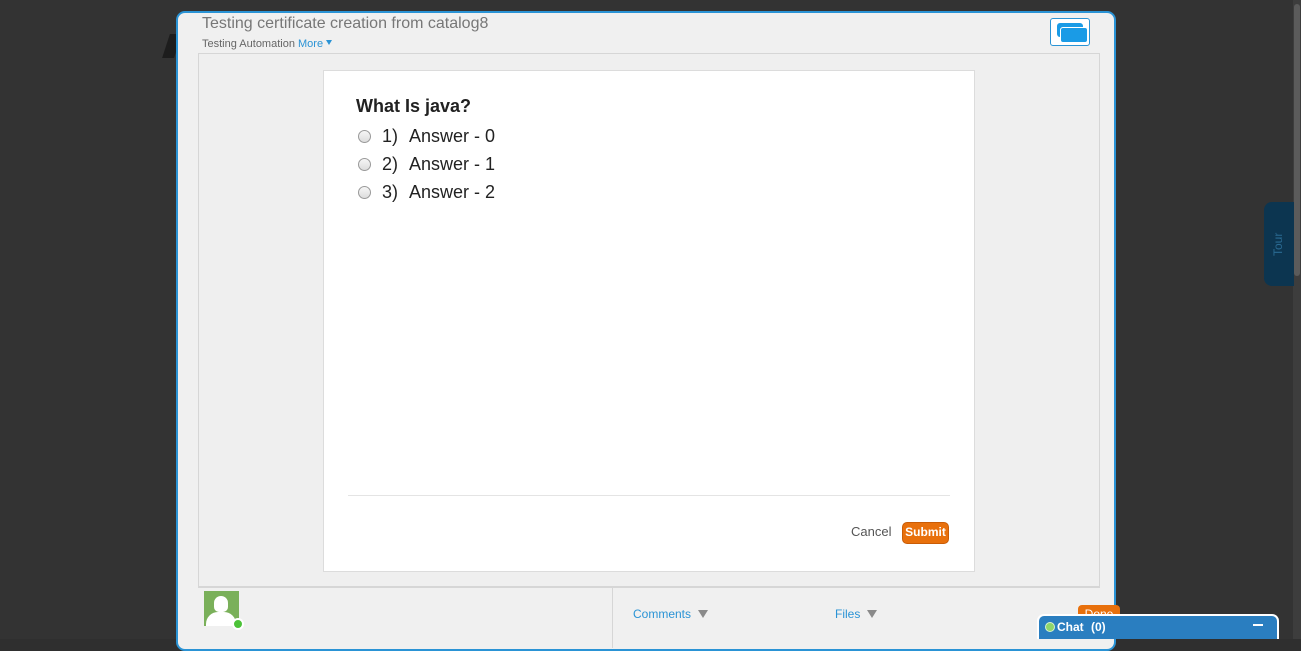 The image size is (1301, 651). I want to click on more-label: More, so click(311, 44).